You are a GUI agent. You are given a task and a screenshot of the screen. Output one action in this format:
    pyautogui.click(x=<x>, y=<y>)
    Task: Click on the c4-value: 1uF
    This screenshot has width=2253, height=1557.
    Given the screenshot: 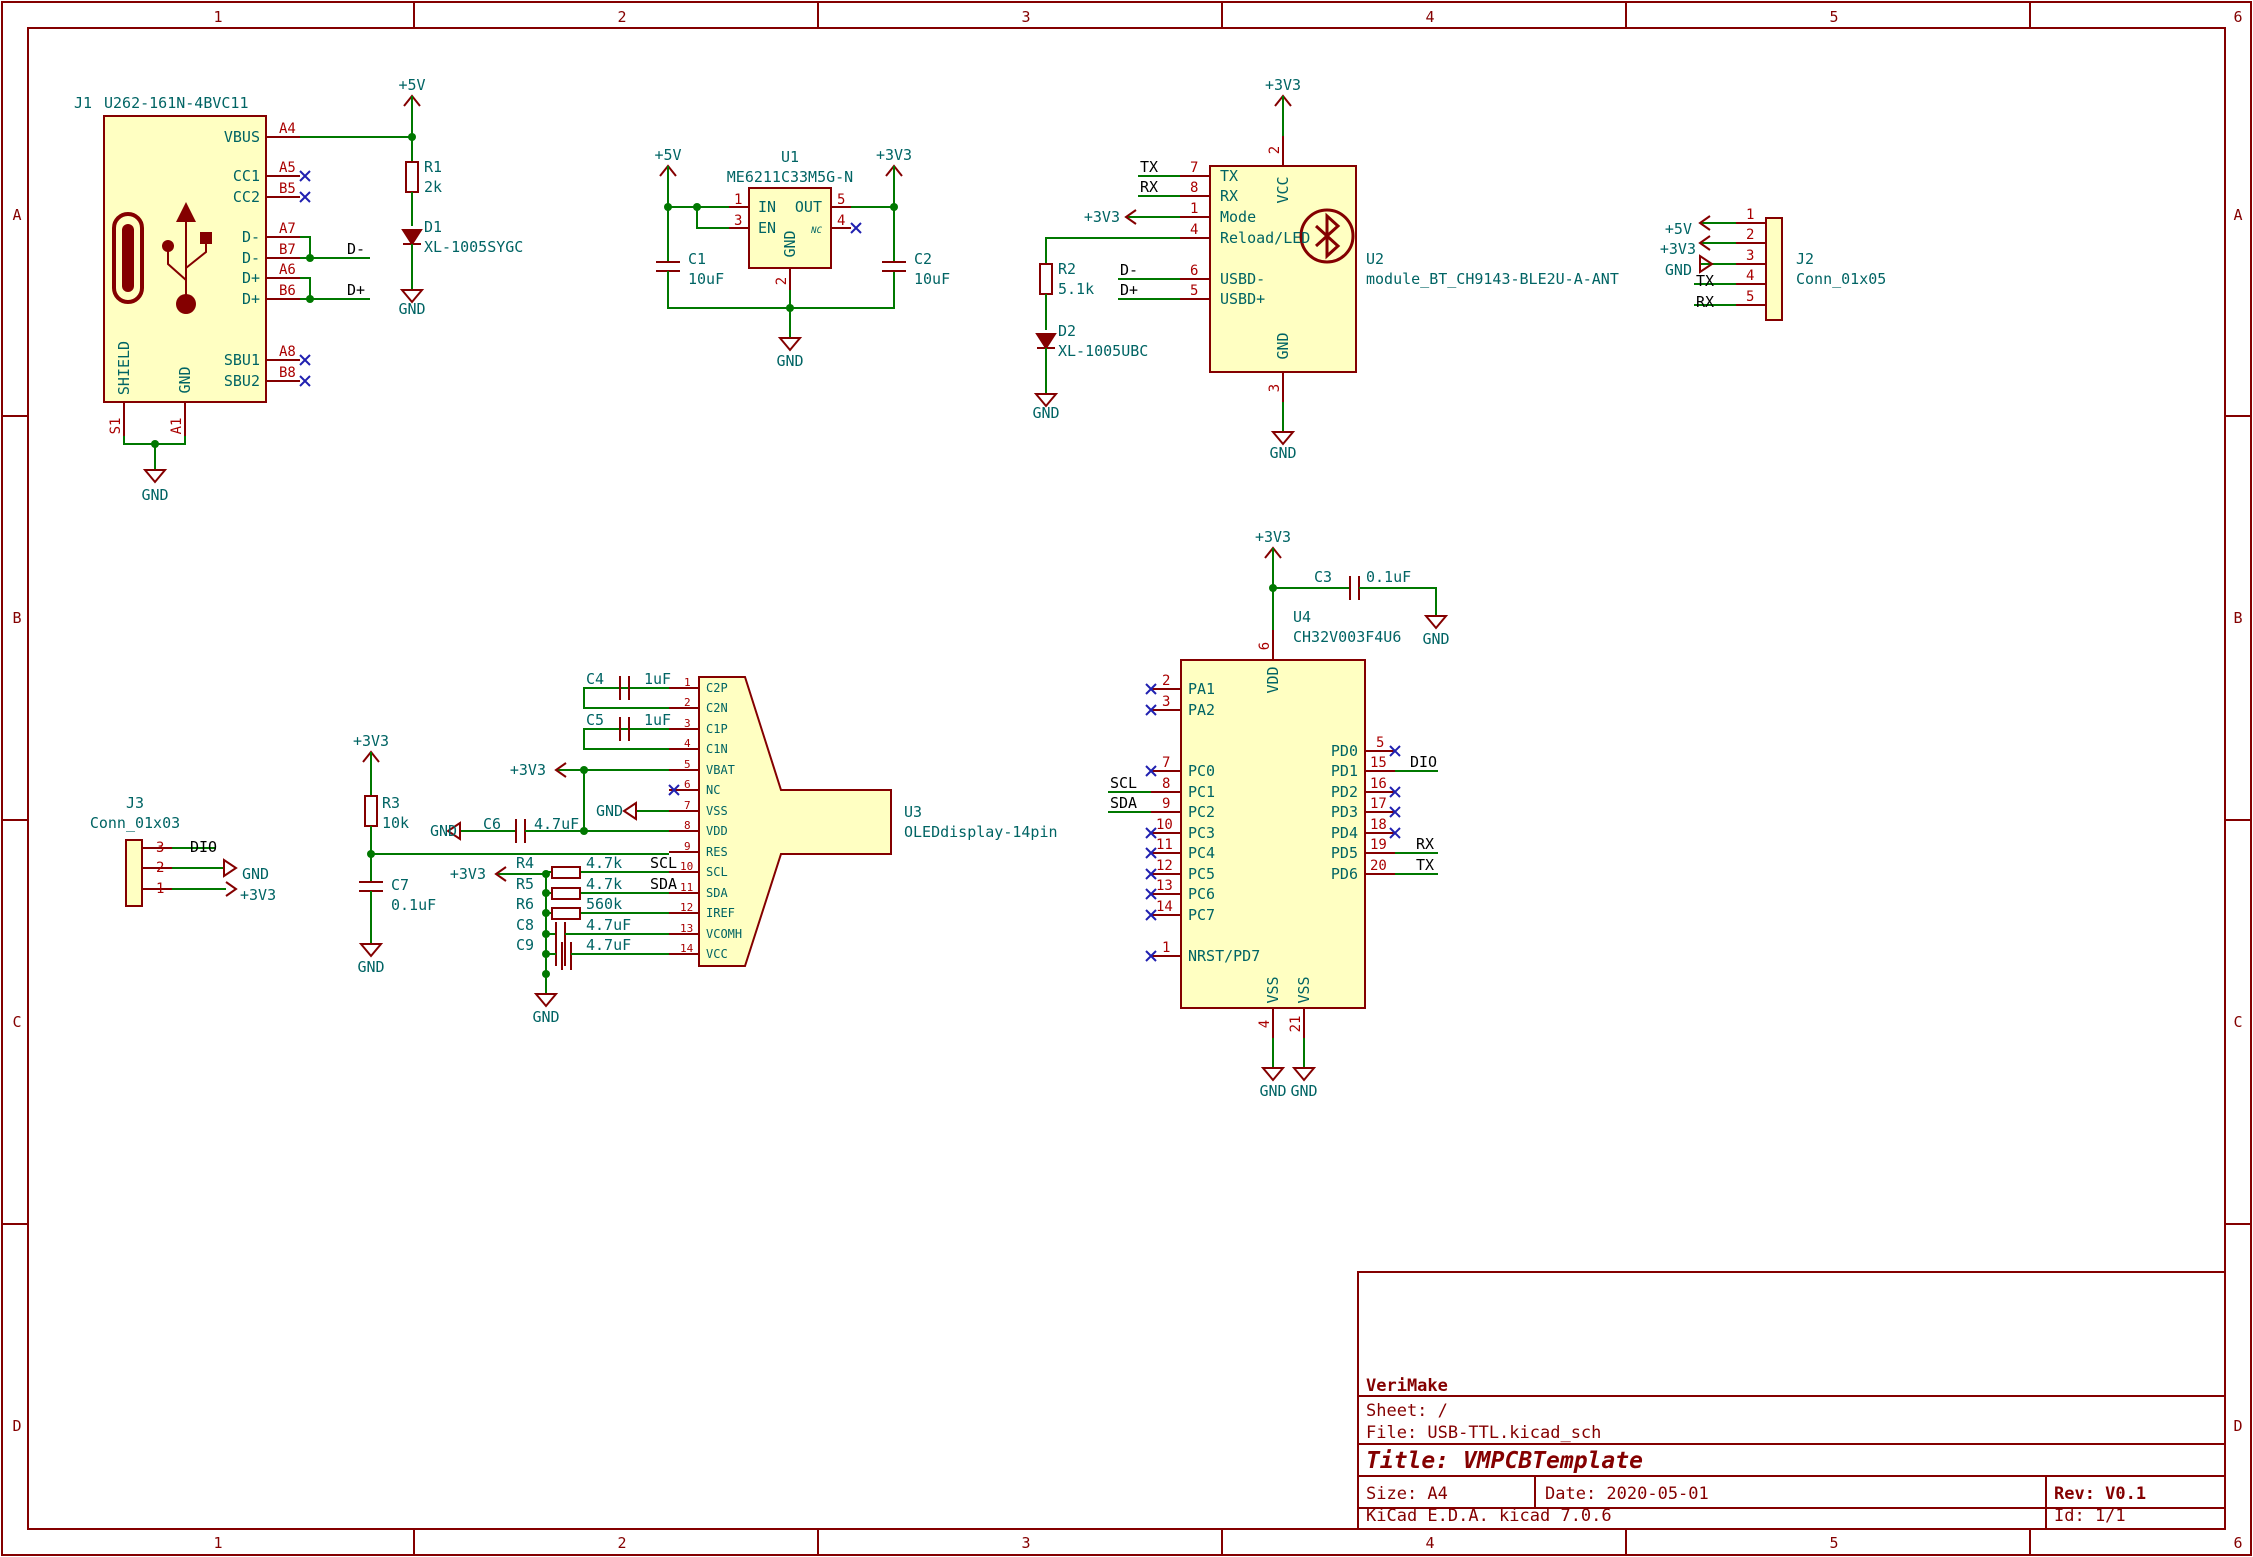 What is the action you would take?
    pyautogui.click(x=657, y=679)
    